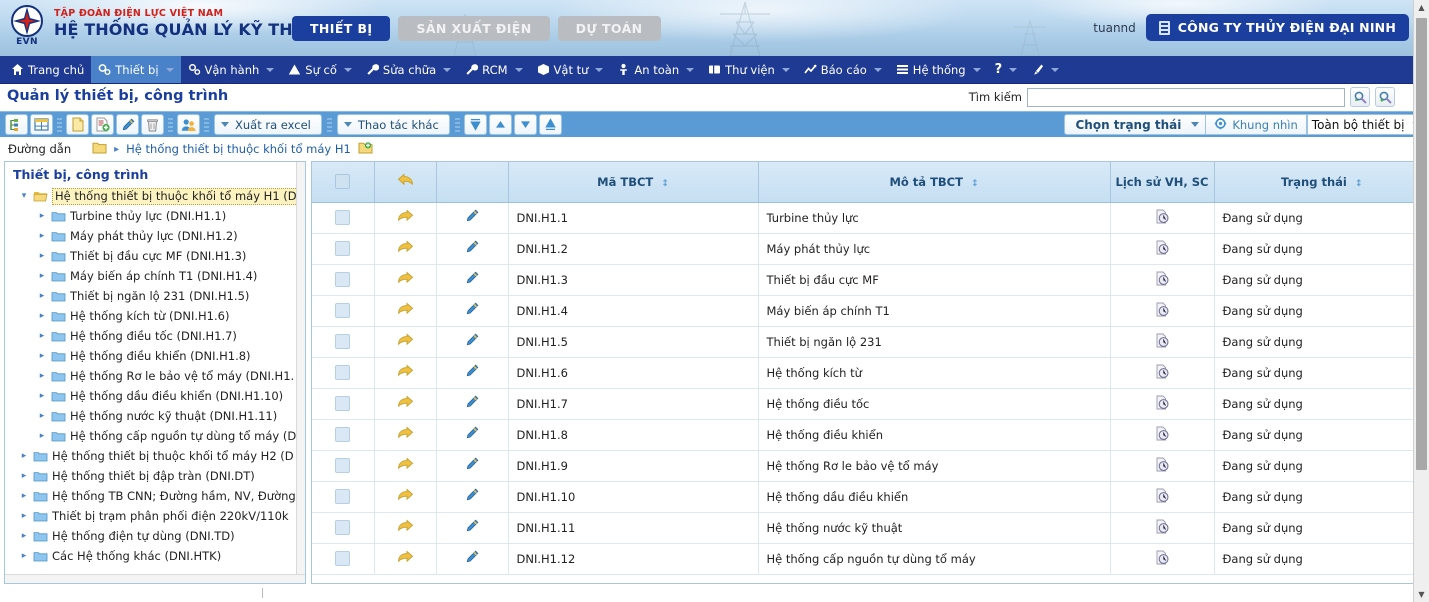 This screenshot has width=1429, height=602. What do you see at coordinates (1421, 7) in the screenshot?
I see `scroll-up-arrow-icon: ▲` at bounding box center [1421, 7].